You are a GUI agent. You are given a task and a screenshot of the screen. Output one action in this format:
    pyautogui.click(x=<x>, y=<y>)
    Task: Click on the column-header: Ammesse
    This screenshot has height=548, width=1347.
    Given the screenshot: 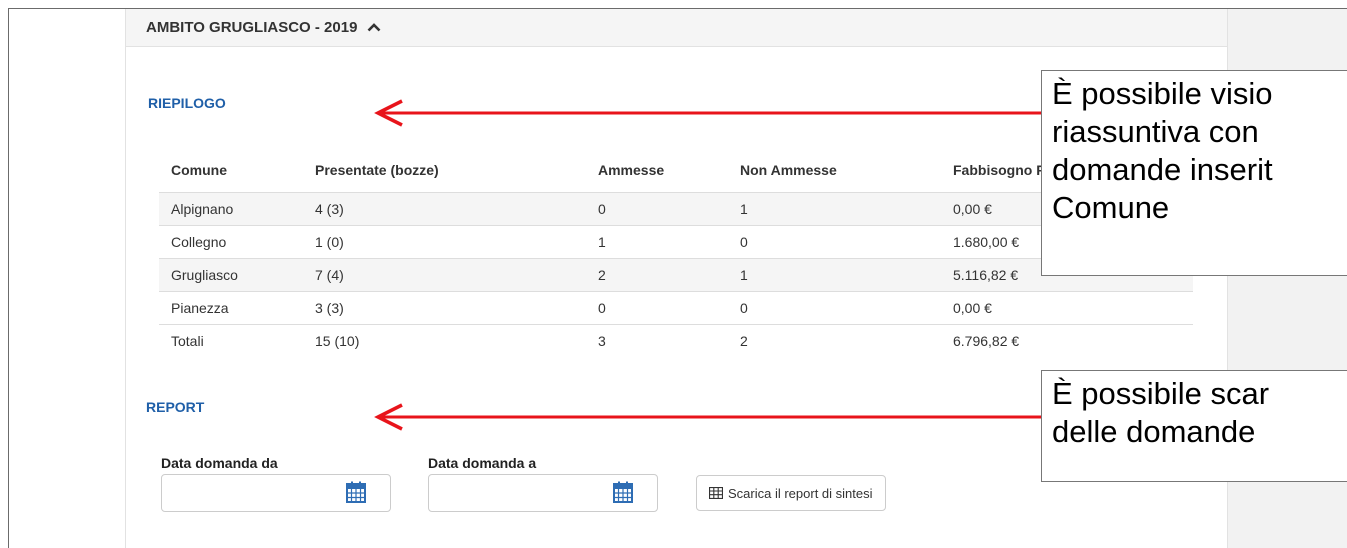 What is the action you would take?
    pyautogui.click(x=657, y=170)
    